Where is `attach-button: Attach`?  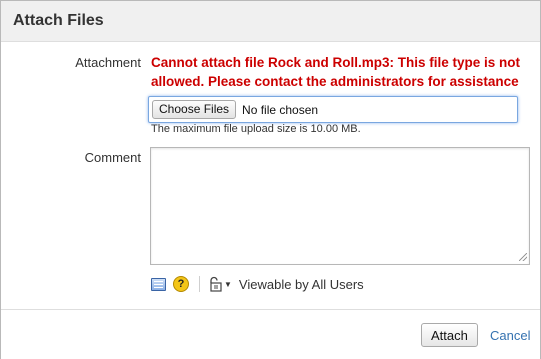 attach-button: Attach is located at coordinates (449, 335).